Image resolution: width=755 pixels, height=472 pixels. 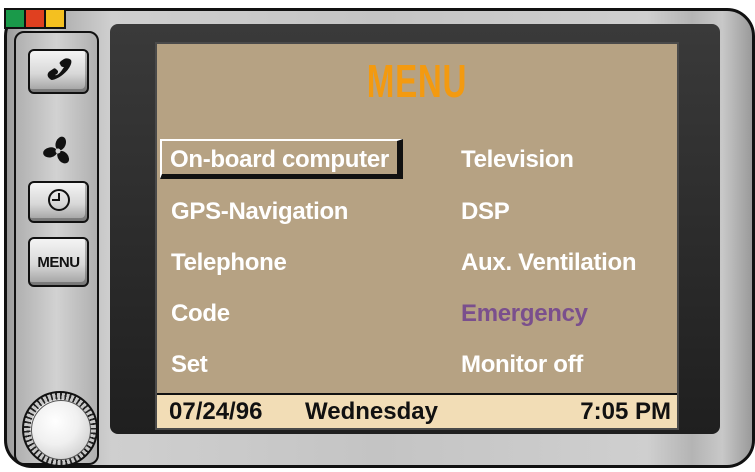 I want to click on menu-item-on-board-computer: On-board computer, so click(x=281, y=159).